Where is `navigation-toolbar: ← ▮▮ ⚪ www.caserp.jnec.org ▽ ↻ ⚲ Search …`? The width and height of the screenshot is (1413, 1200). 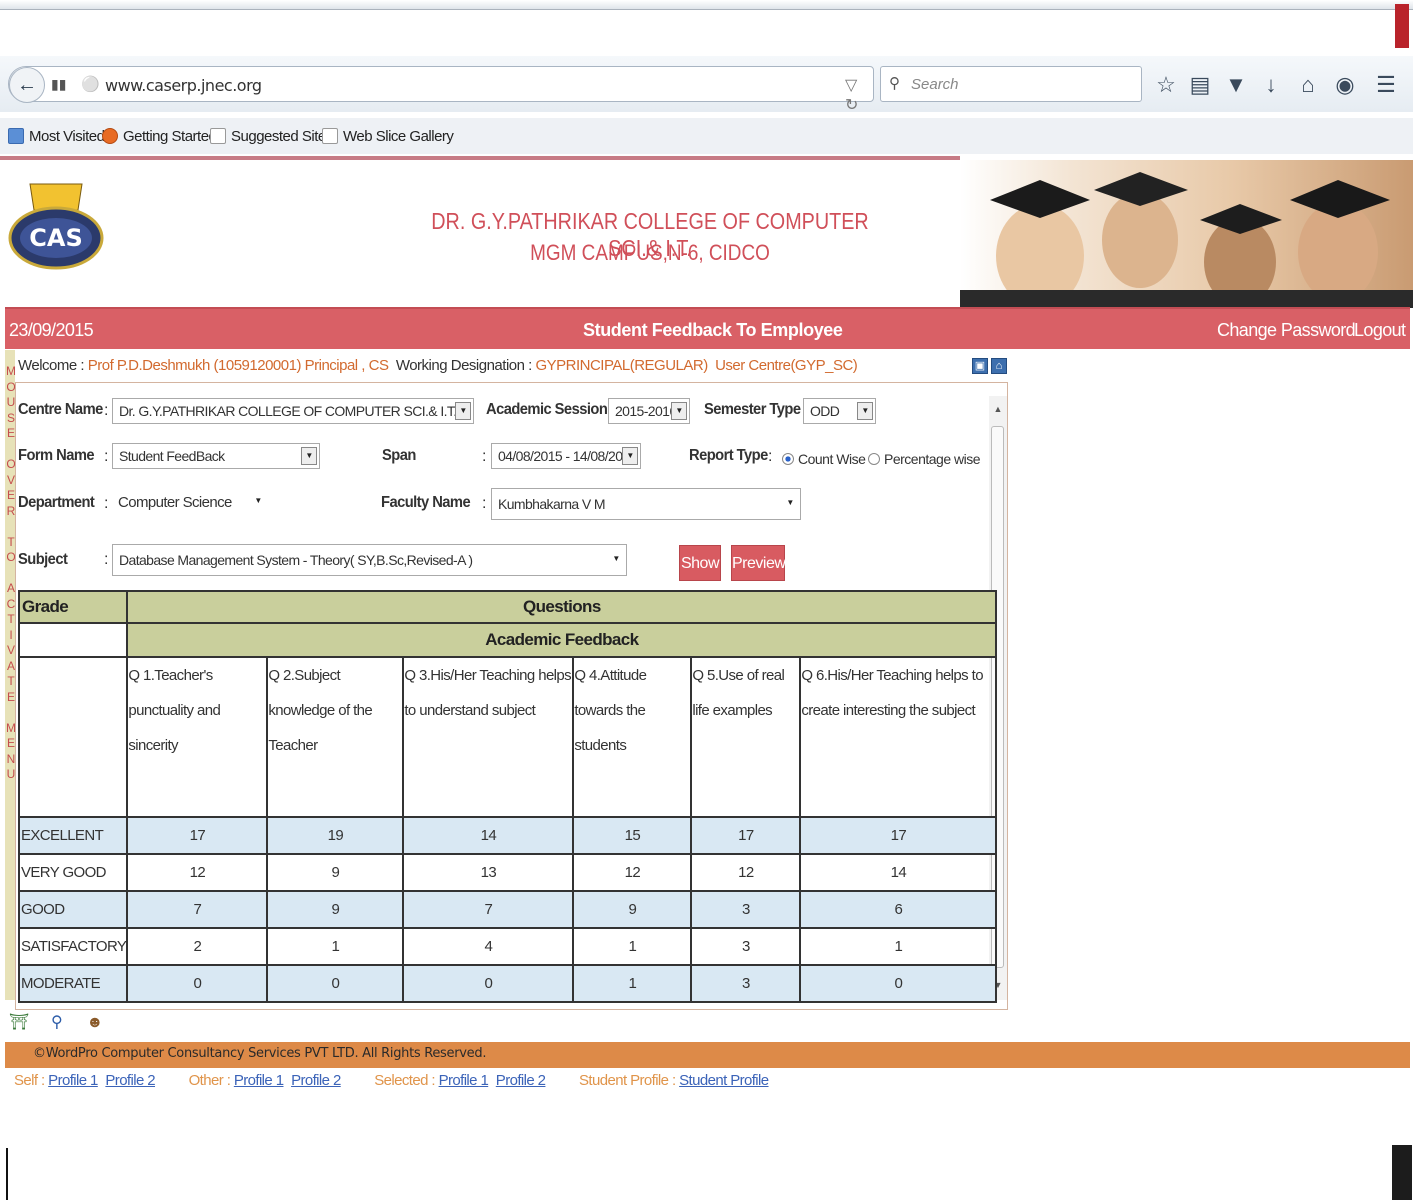 navigation-toolbar: ← ▮▮ ⚪ www.caserp.jnec.org ▽ ↻ ⚲ Search … is located at coordinates (706, 85).